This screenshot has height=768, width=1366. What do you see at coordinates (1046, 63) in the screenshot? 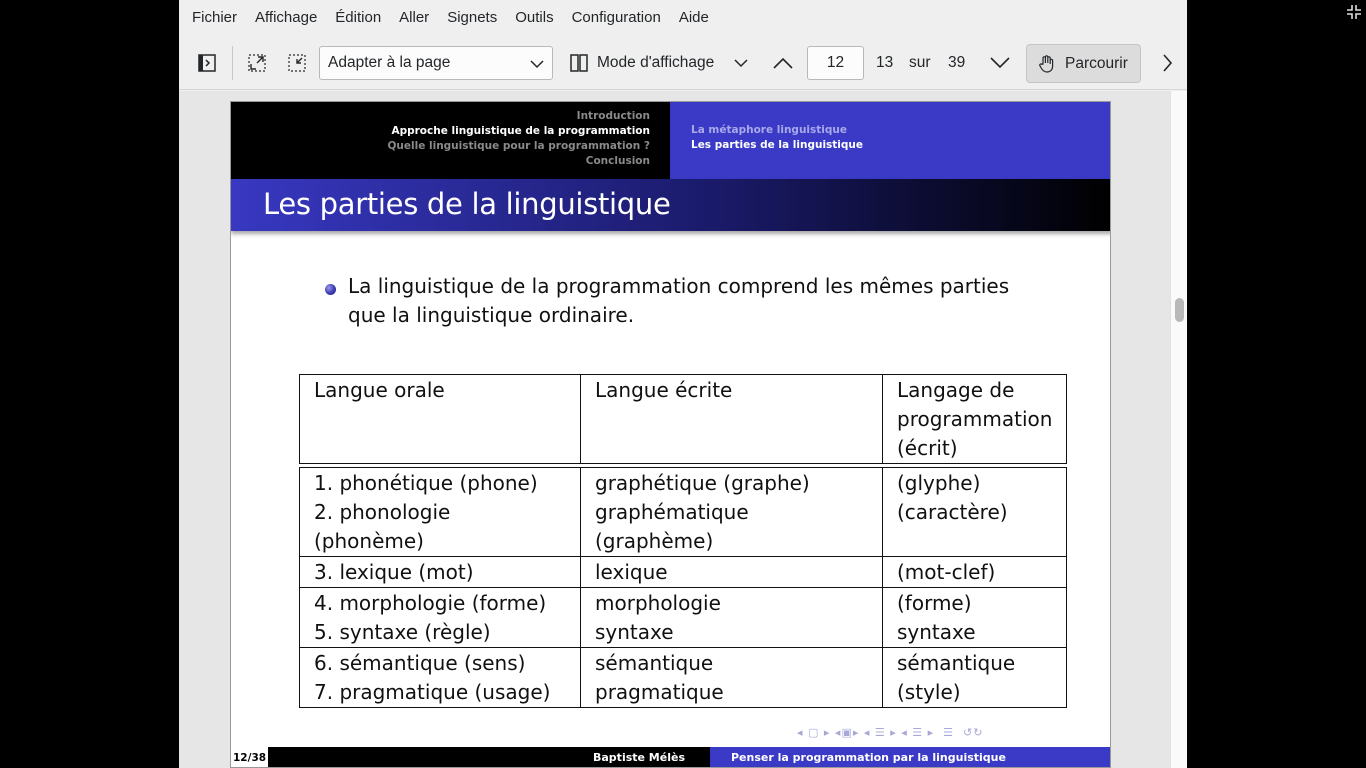
I see `hand-icon` at bounding box center [1046, 63].